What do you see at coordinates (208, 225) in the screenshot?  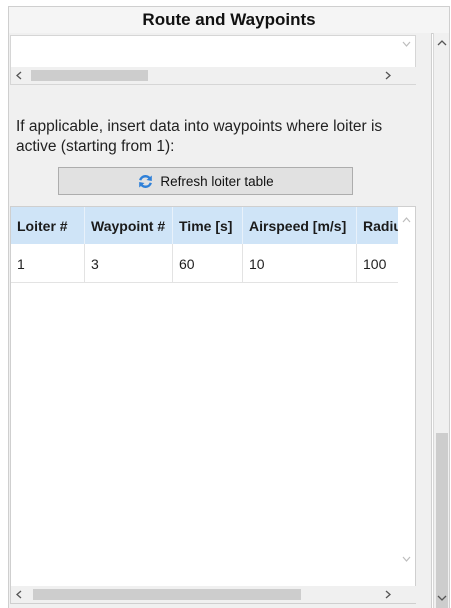 I see `column-header-time: Time [s]` at bounding box center [208, 225].